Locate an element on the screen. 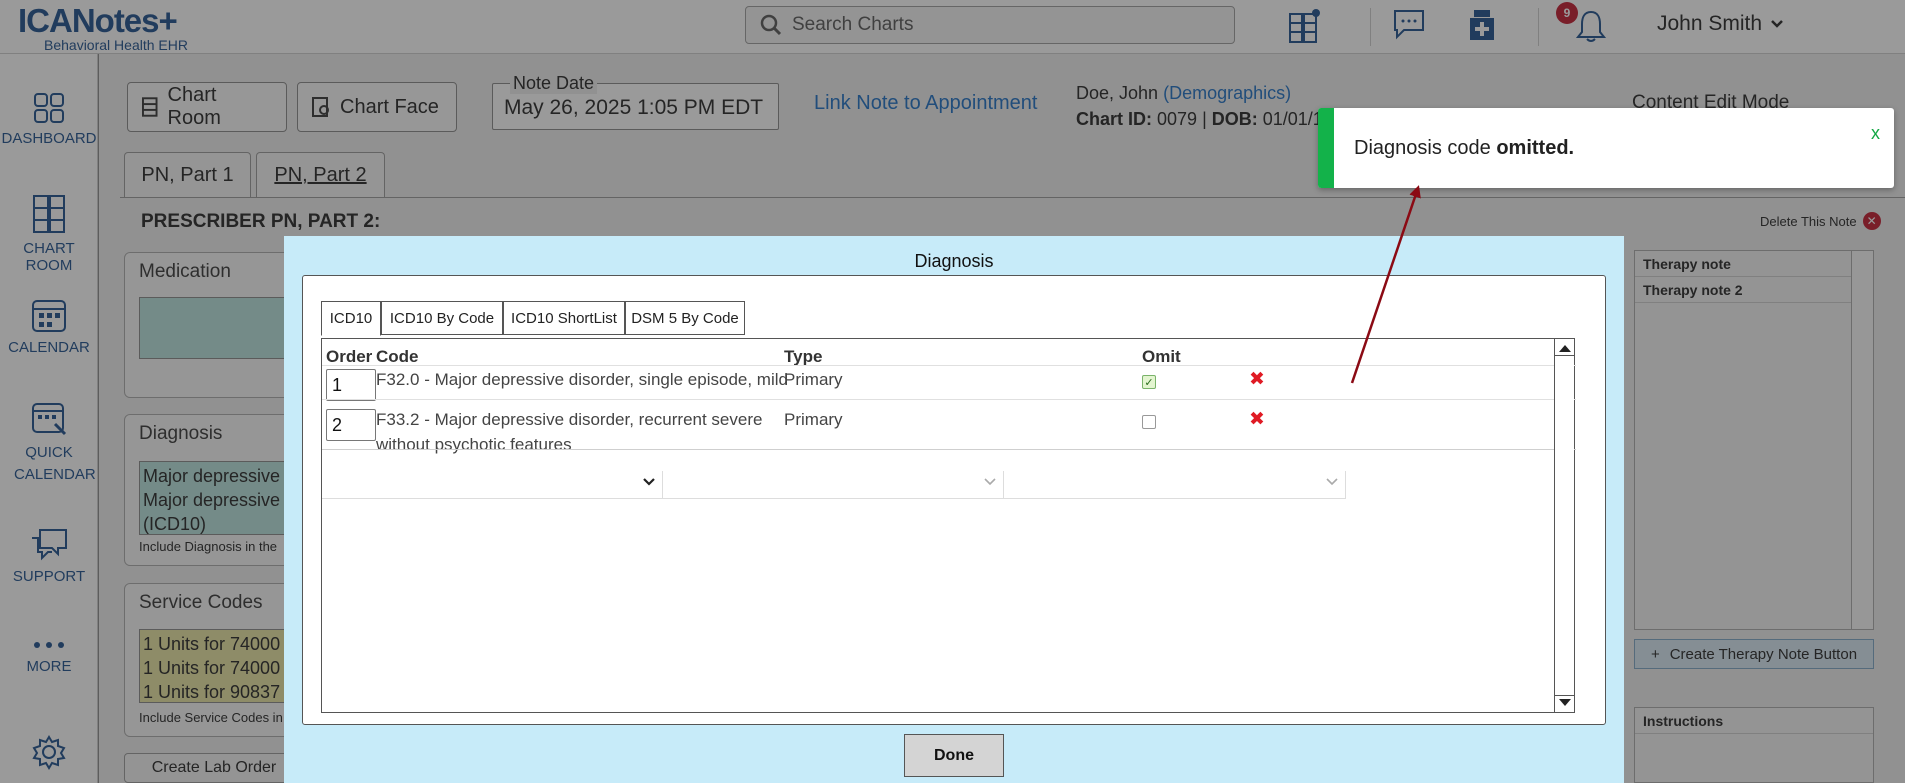 Image resolution: width=1905 pixels, height=783 pixels. tab-dsm5-by-code: DSM 5 By Code is located at coordinates (685, 318).